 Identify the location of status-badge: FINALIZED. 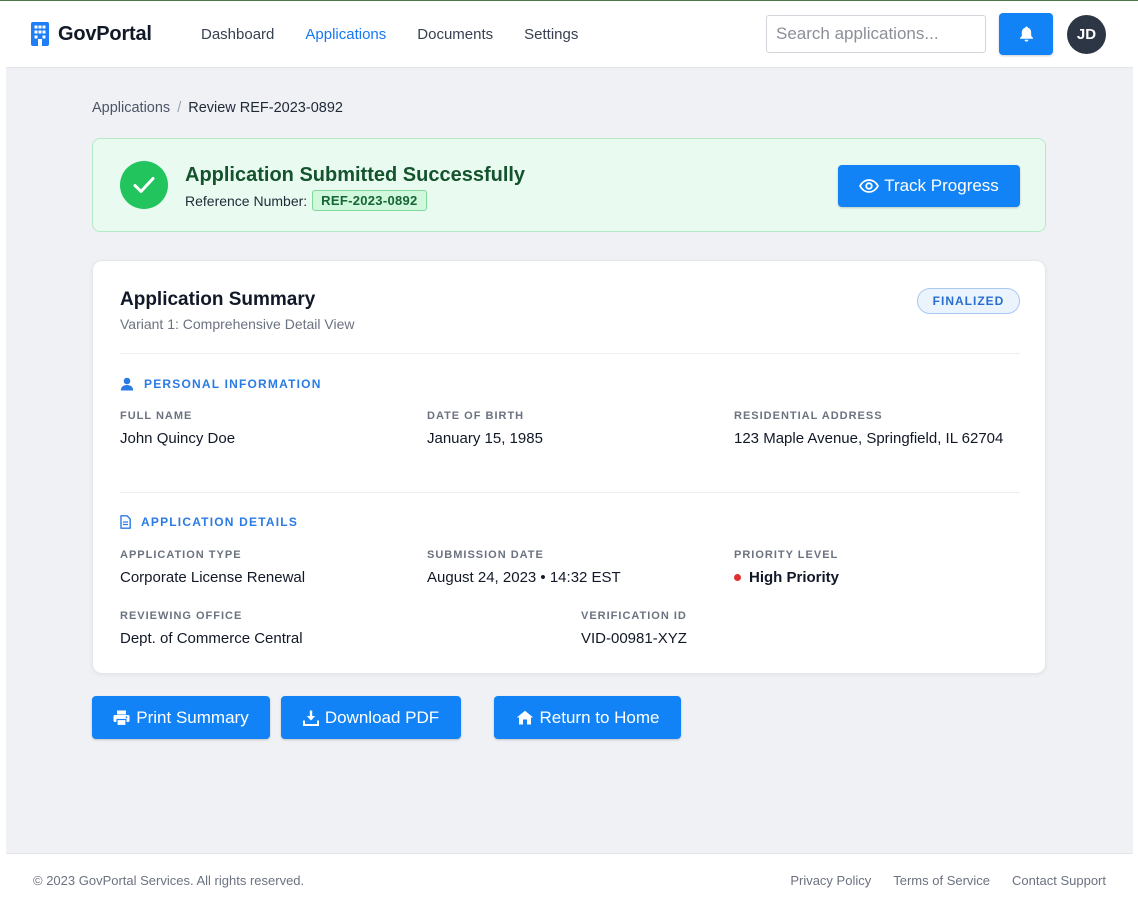
(968, 301).